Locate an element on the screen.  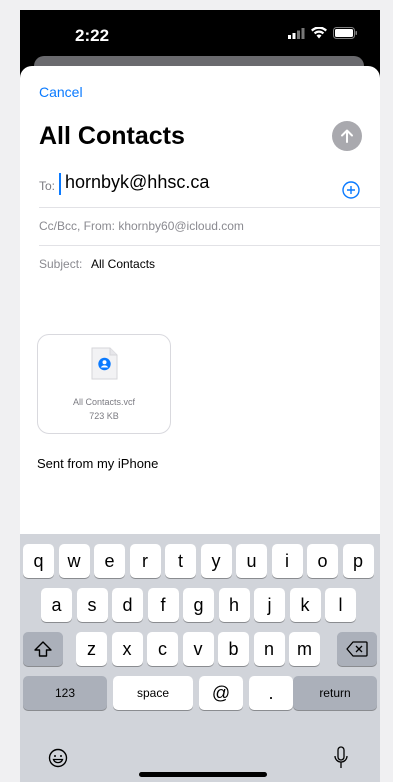
return-key: return is located at coordinates (335, 693).